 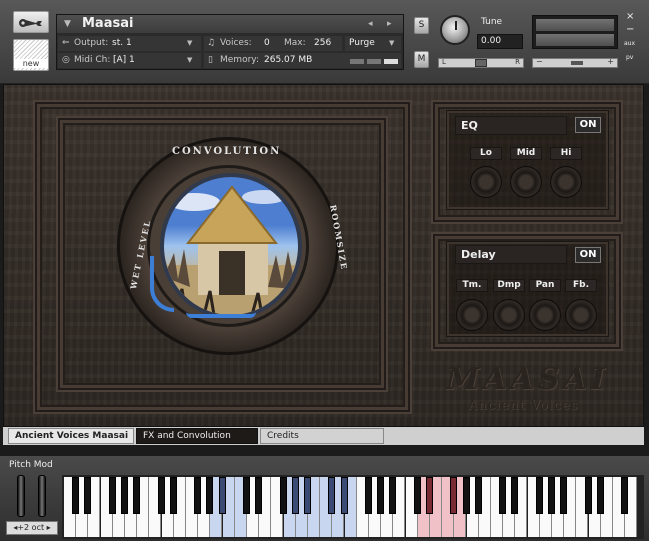 What do you see at coordinates (66, 43) in the screenshot?
I see `output-icon: ⇐` at bounding box center [66, 43].